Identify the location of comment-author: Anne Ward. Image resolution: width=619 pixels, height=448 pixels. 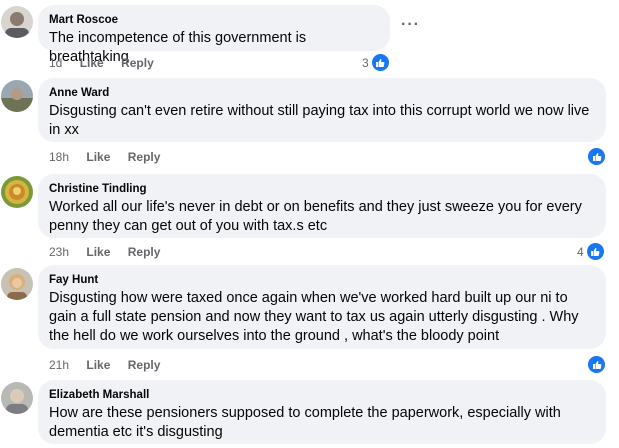
(322, 93).